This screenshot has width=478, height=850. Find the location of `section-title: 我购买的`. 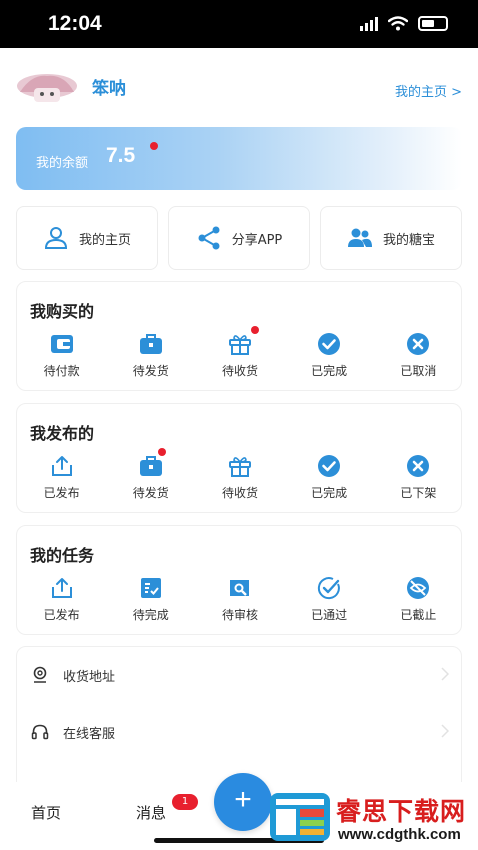

section-title: 我购买的 is located at coordinates (62, 311).